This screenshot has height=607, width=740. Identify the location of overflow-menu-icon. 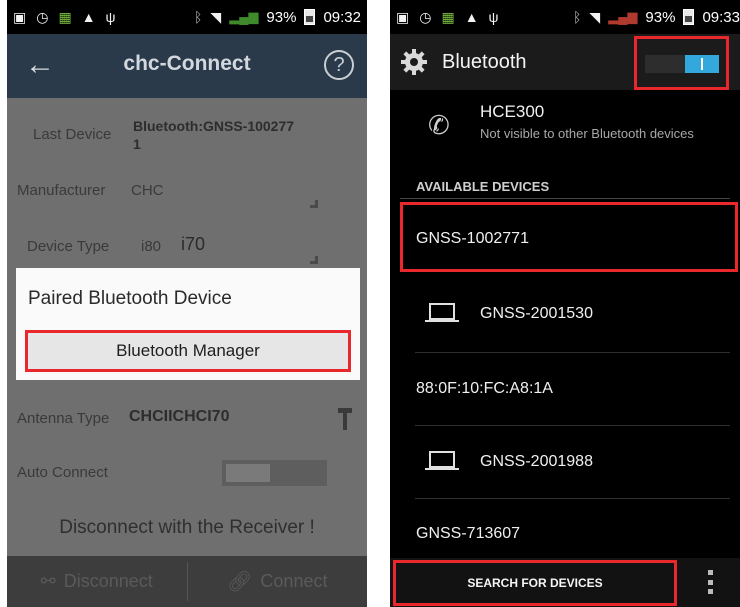
(711, 582).